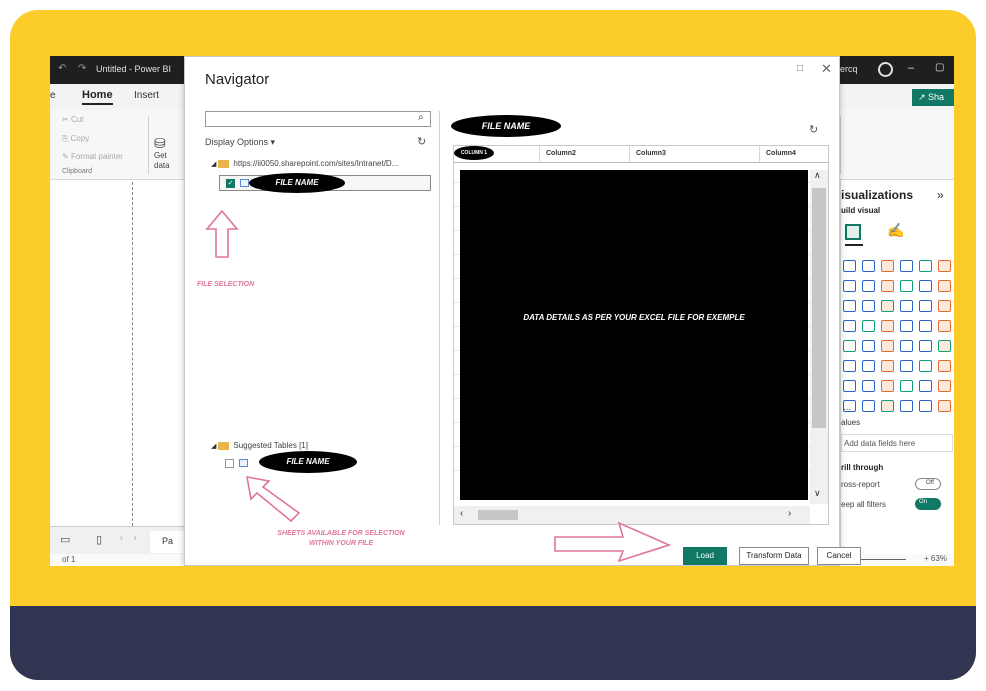 The height and width of the screenshot is (691, 986). What do you see at coordinates (92, 156) in the screenshot?
I see `format-painter-button: ✎ Format painter` at bounding box center [92, 156].